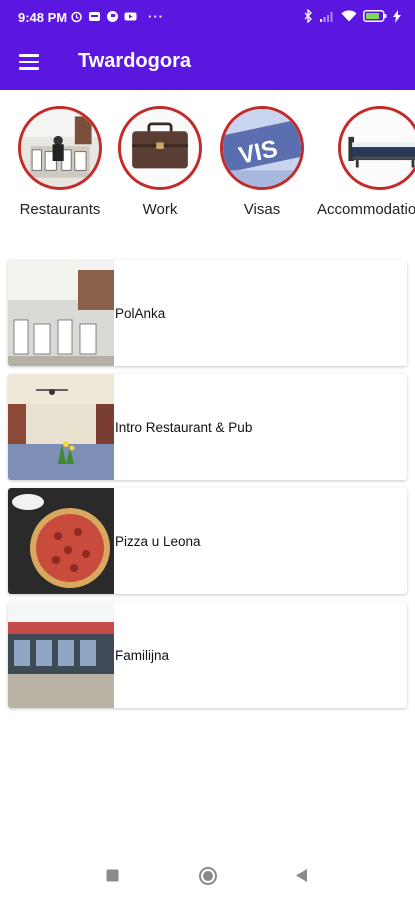 The width and height of the screenshot is (415, 900). Describe the element at coordinates (76, 17) in the screenshot. I see `alarm-icon` at that location.